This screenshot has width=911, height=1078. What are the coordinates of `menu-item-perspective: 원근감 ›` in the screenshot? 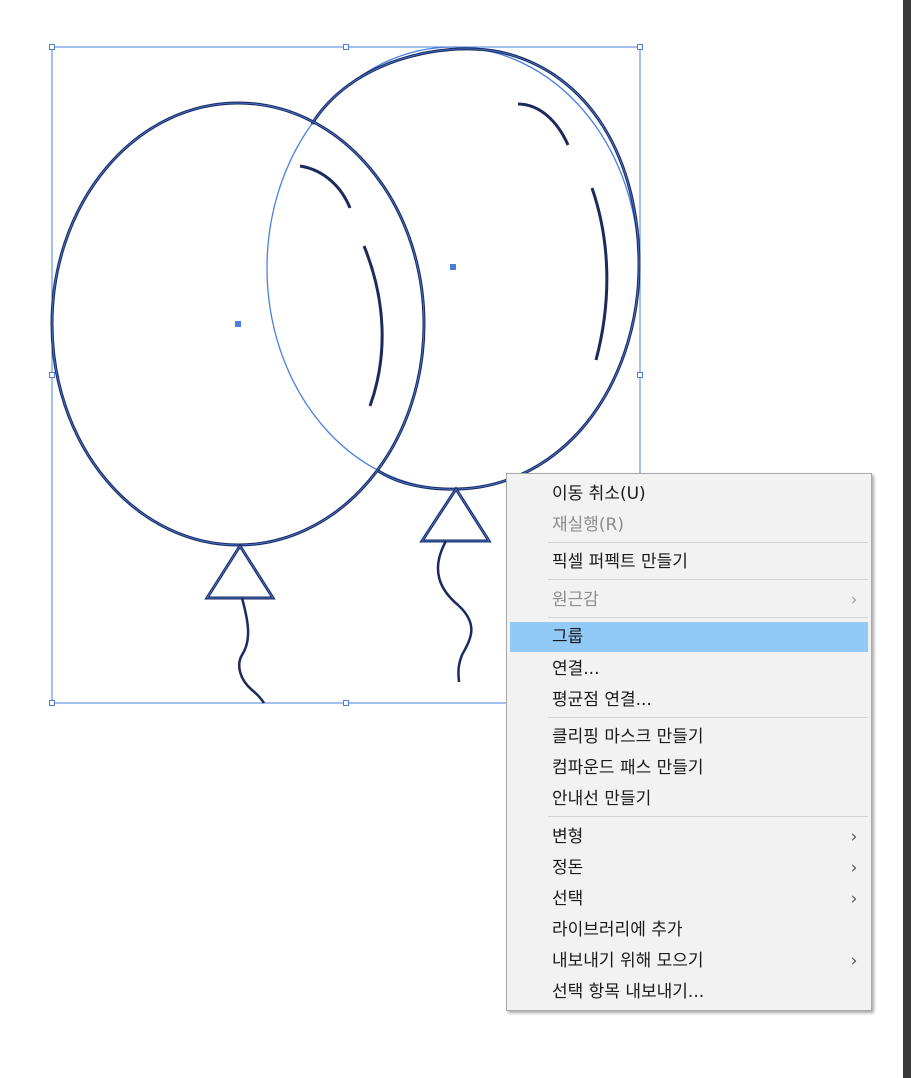 It's located at (689, 600).